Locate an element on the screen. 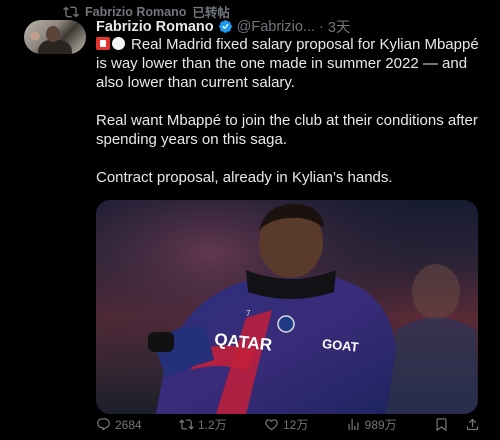 This screenshot has height=440, width=500. reply-button: 2684 is located at coordinates (119, 424).